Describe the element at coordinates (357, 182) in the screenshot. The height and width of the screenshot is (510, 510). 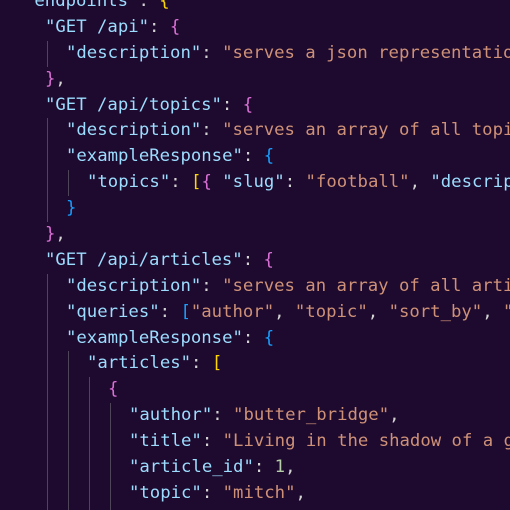
I see `code-token: "football"` at that location.